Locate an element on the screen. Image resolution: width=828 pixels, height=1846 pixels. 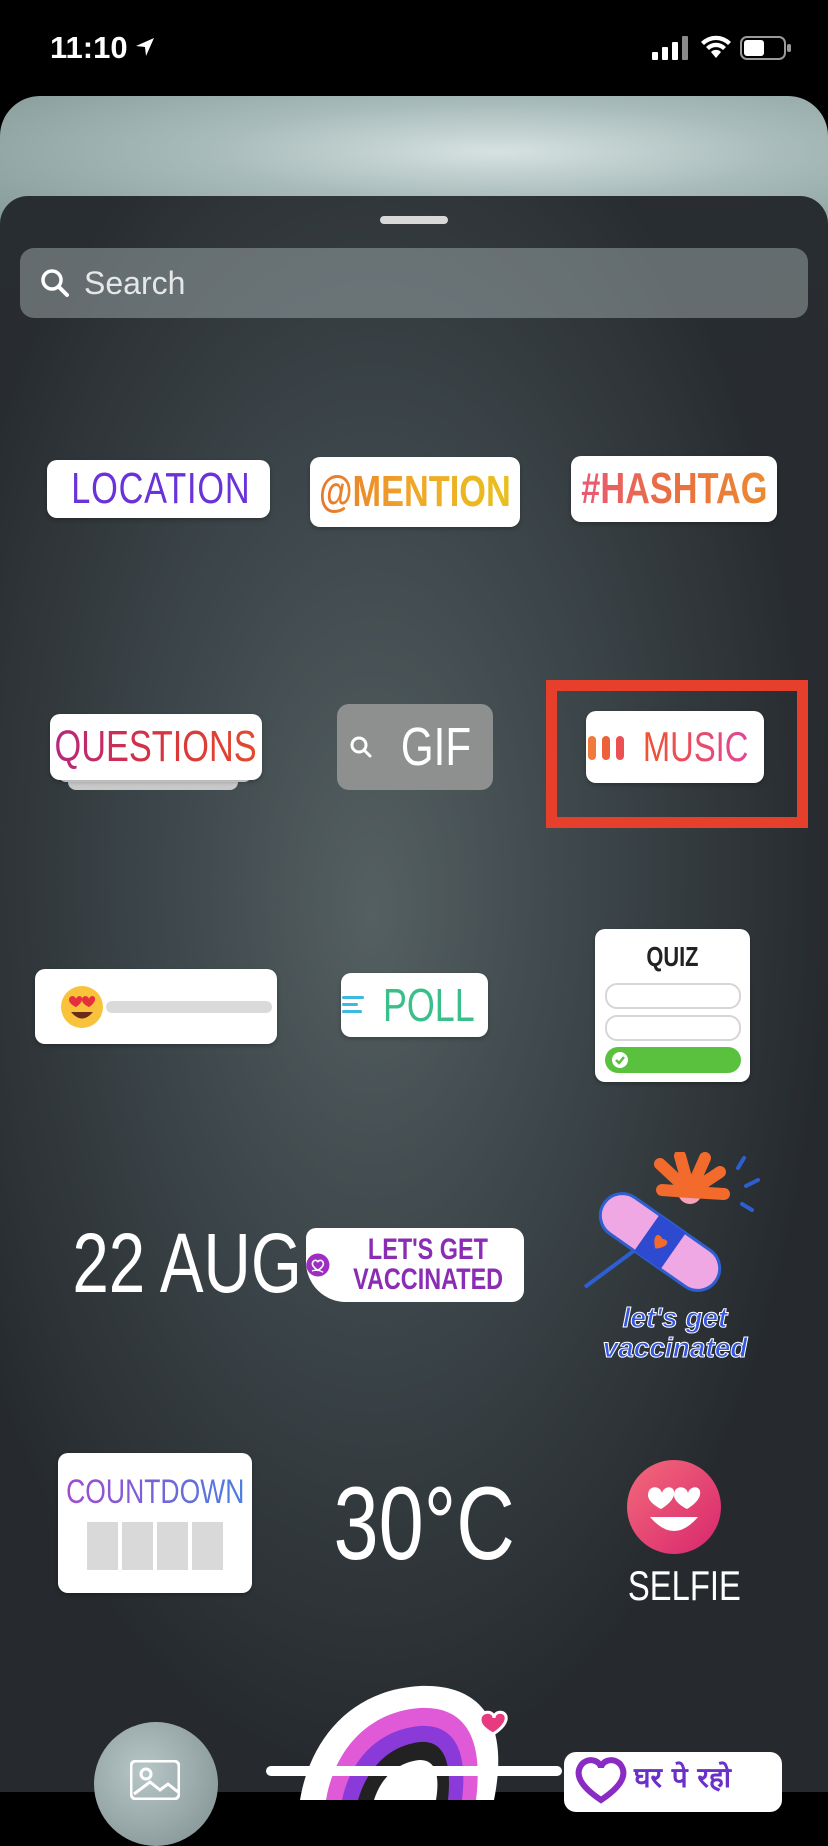
vaccinated-badge-text: LET'S GET VACCINATED is located at coordinates (428, 1265).